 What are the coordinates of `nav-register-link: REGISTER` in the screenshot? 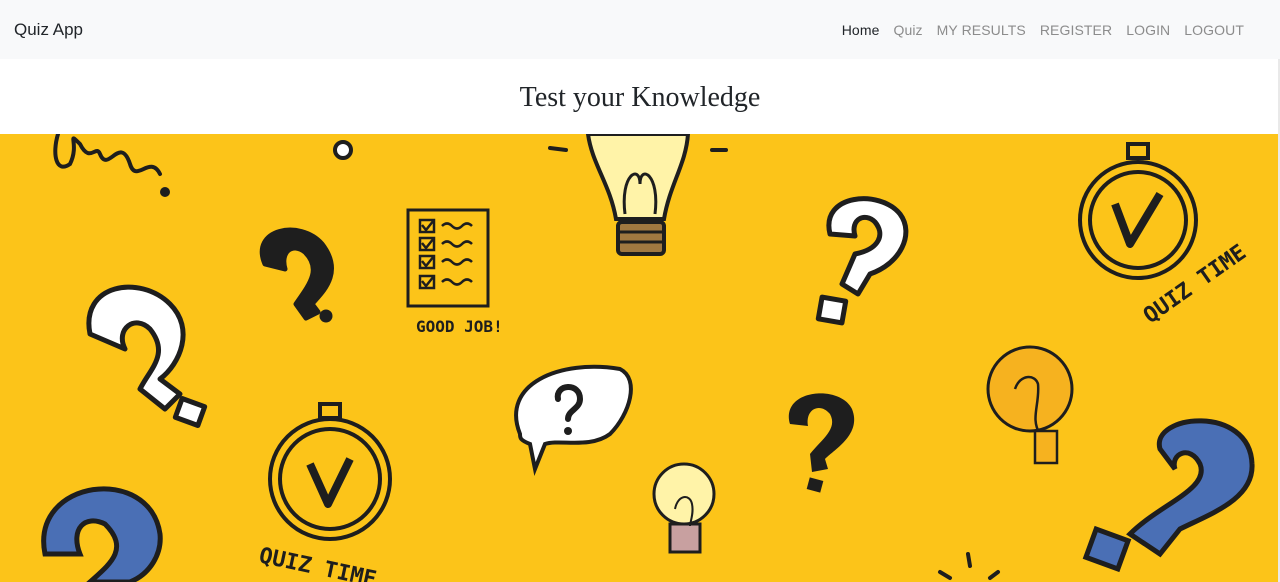 It's located at (1076, 30).